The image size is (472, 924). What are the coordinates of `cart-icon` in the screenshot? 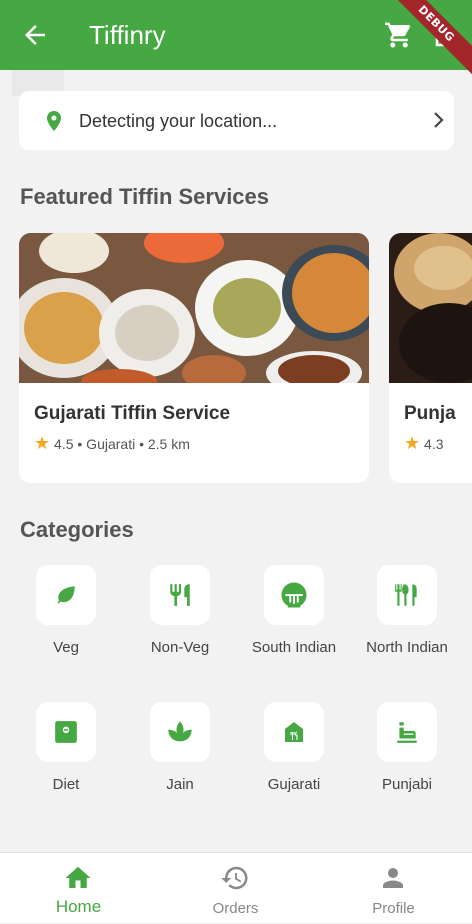 It's located at (399, 35).